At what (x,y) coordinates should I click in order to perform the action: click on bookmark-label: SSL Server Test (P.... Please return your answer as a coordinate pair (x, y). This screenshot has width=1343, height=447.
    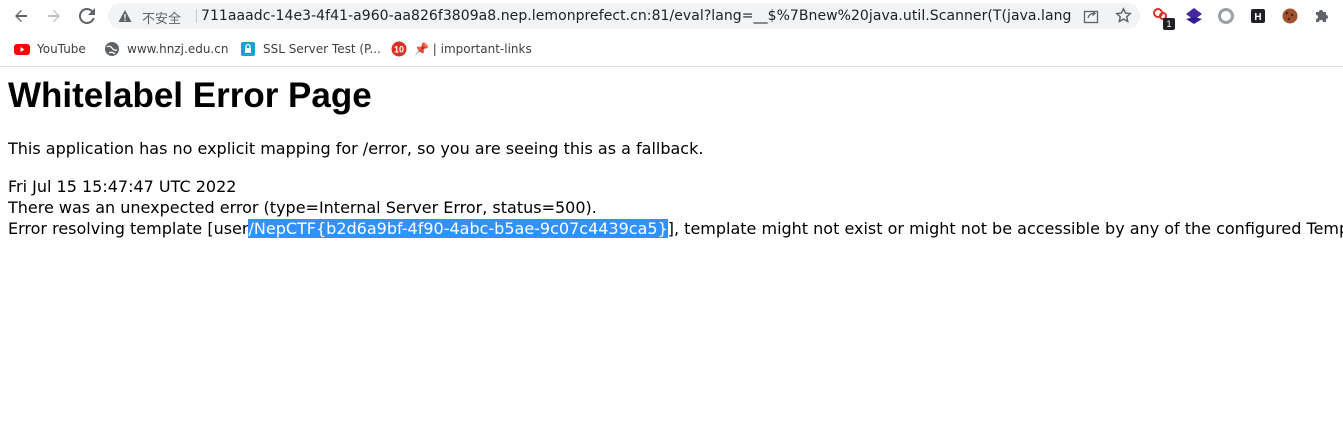
    Looking at the image, I should click on (322, 49).